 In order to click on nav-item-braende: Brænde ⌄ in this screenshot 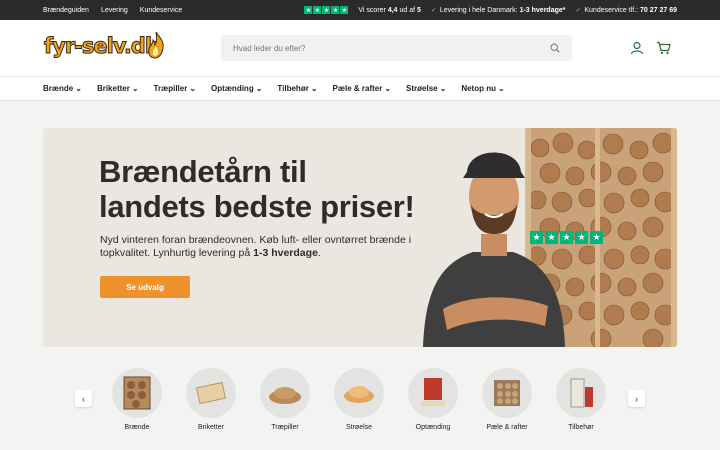, I will do `click(62, 88)`.